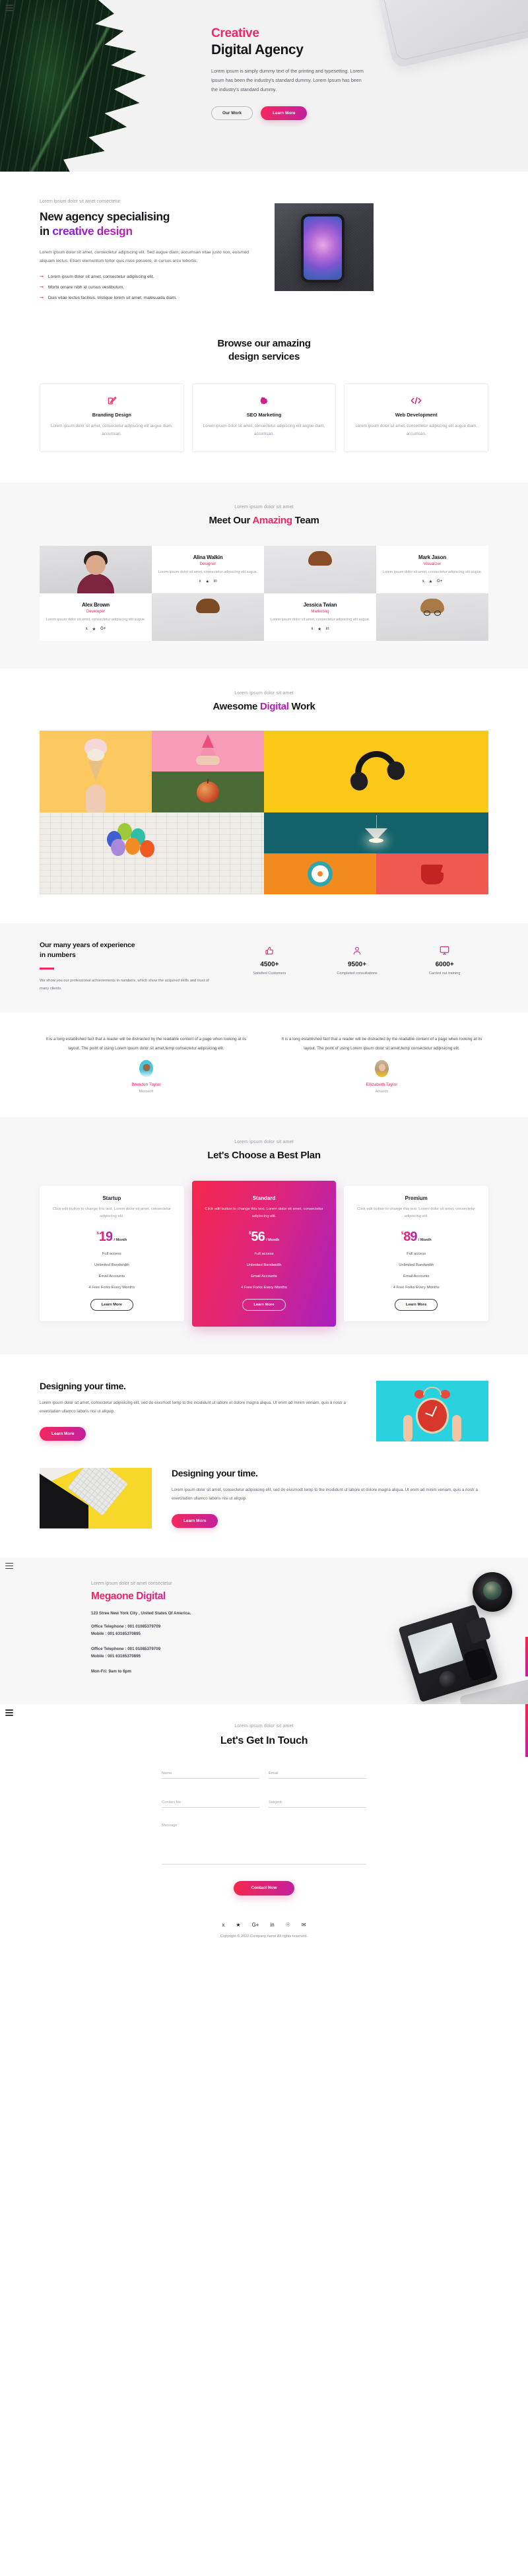 This screenshot has height=2576, width=528. I want to click on numbers-title-line2: in numbers, so click(58, 955).